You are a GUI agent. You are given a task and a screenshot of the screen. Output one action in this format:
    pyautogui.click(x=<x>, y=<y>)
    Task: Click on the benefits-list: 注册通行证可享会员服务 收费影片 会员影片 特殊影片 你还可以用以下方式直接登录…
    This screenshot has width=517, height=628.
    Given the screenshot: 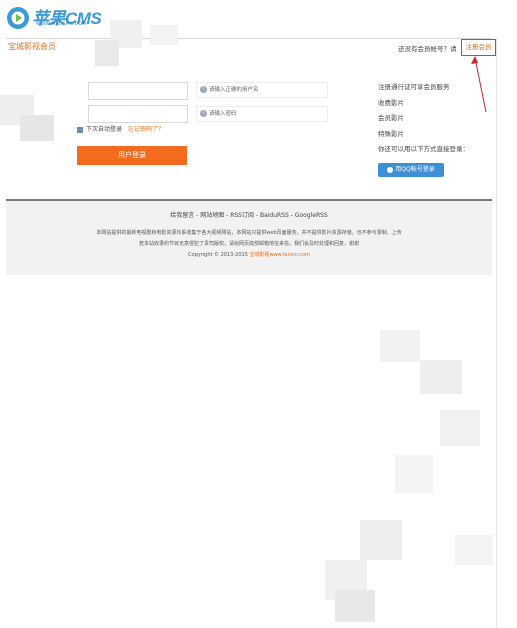 What is the action you would take?
    pyautogui.click(x=423, y=119)
    